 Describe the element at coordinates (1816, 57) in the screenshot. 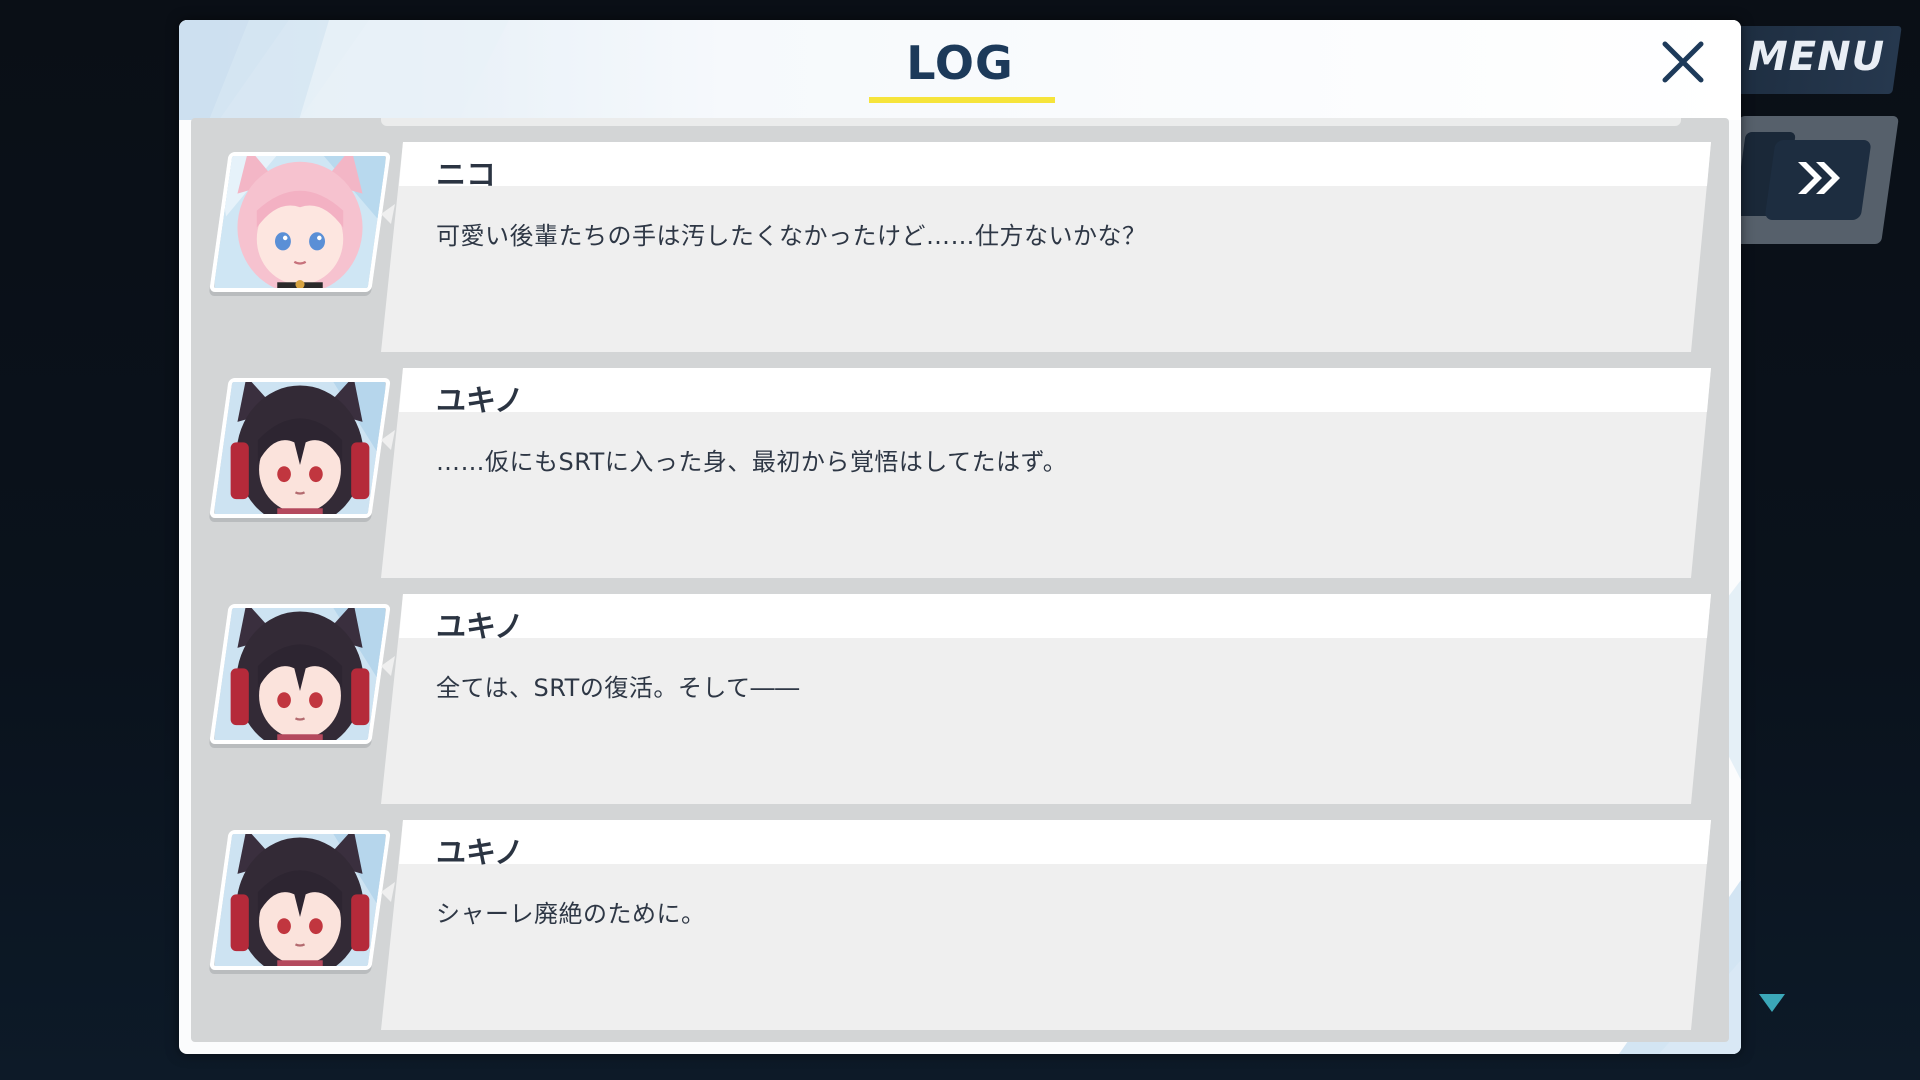

I see `menu-button-label: MENU` at that location.